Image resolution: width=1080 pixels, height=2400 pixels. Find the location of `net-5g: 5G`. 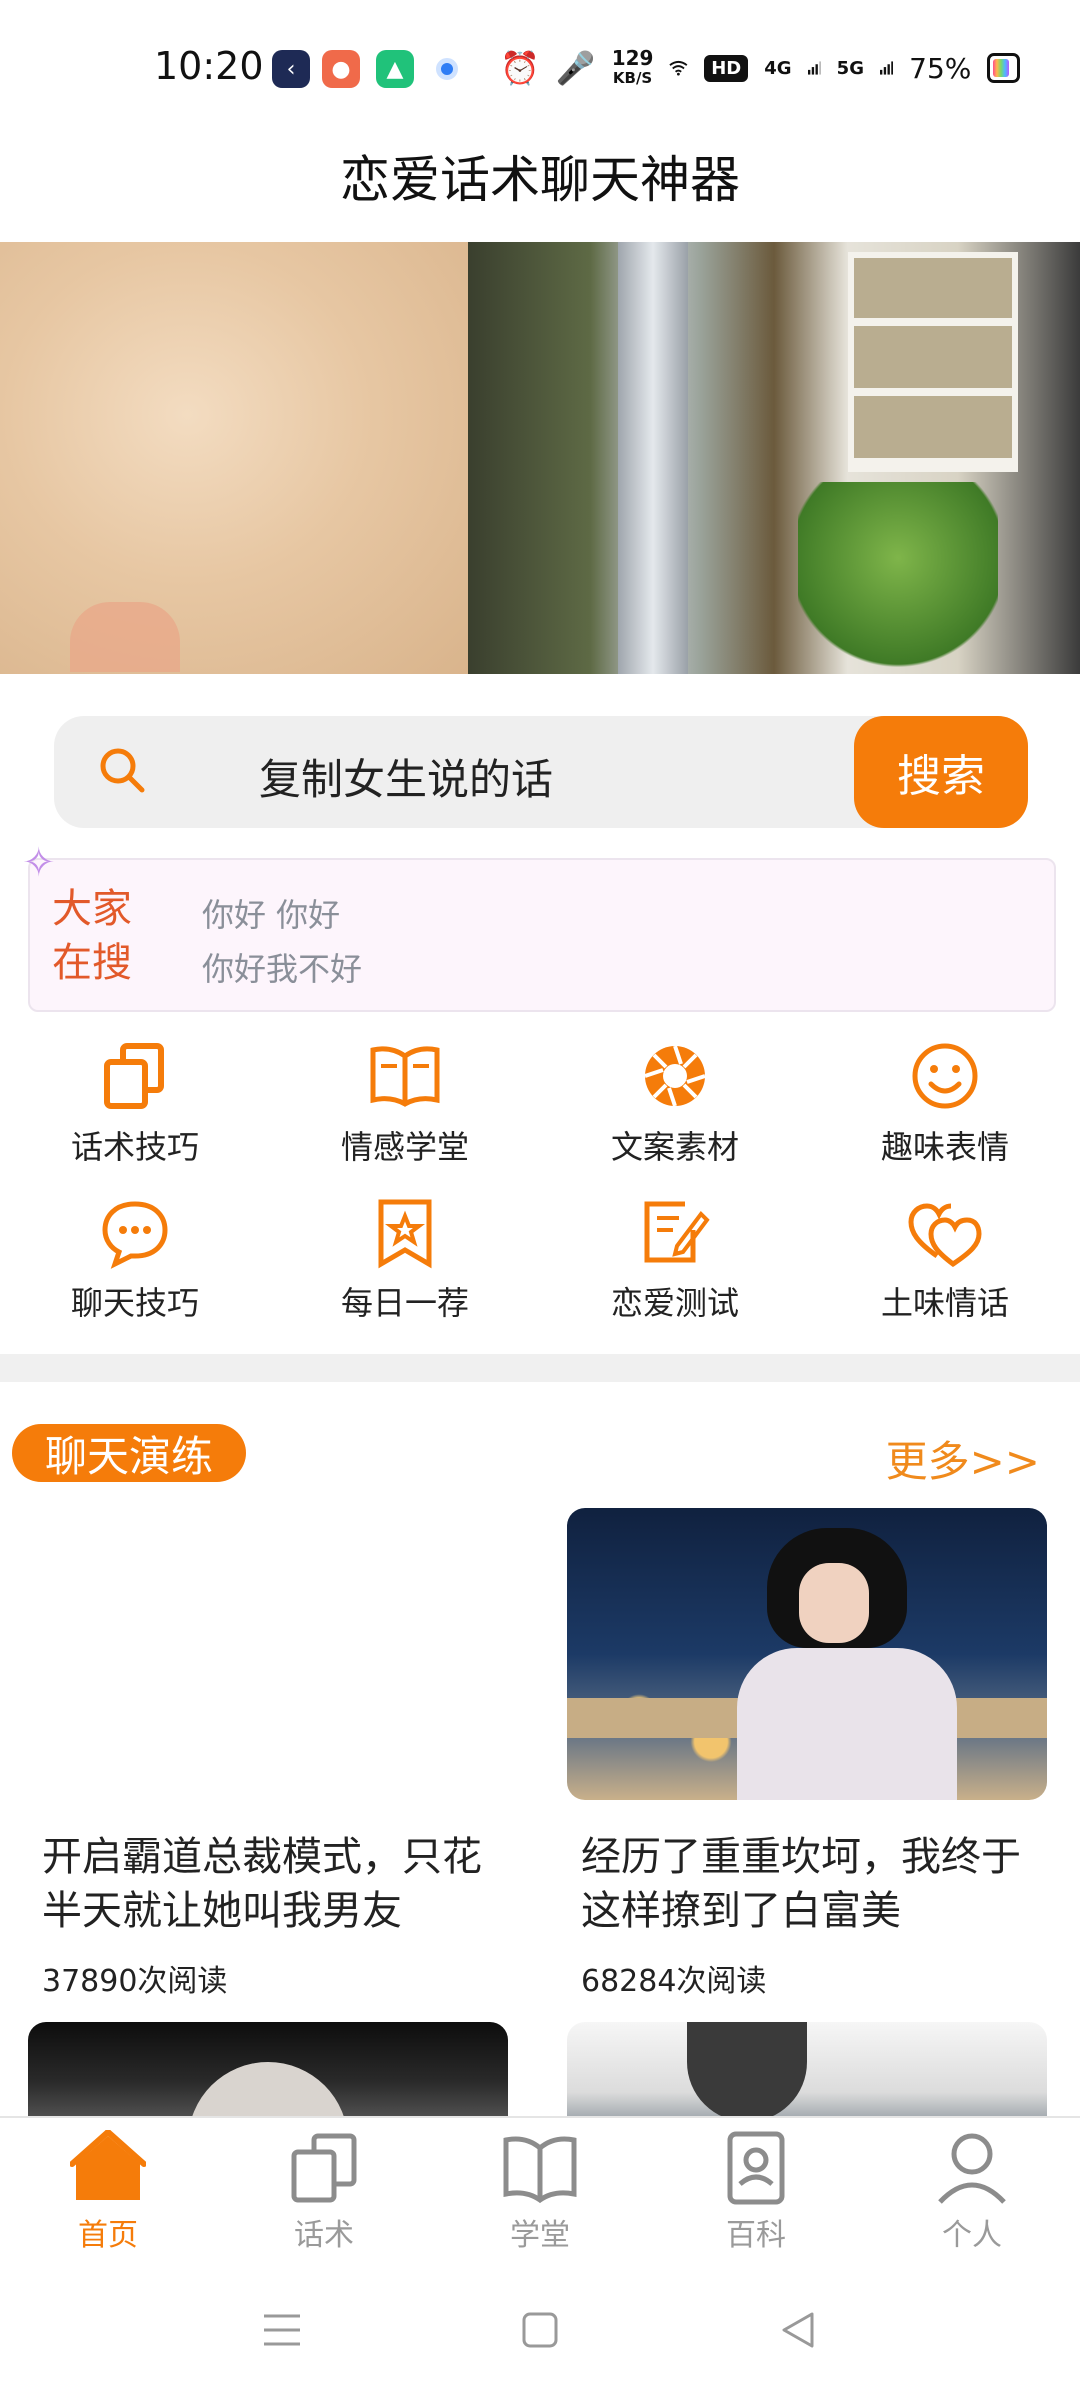

net-5g: 5G is located at coordinates (850, 68).